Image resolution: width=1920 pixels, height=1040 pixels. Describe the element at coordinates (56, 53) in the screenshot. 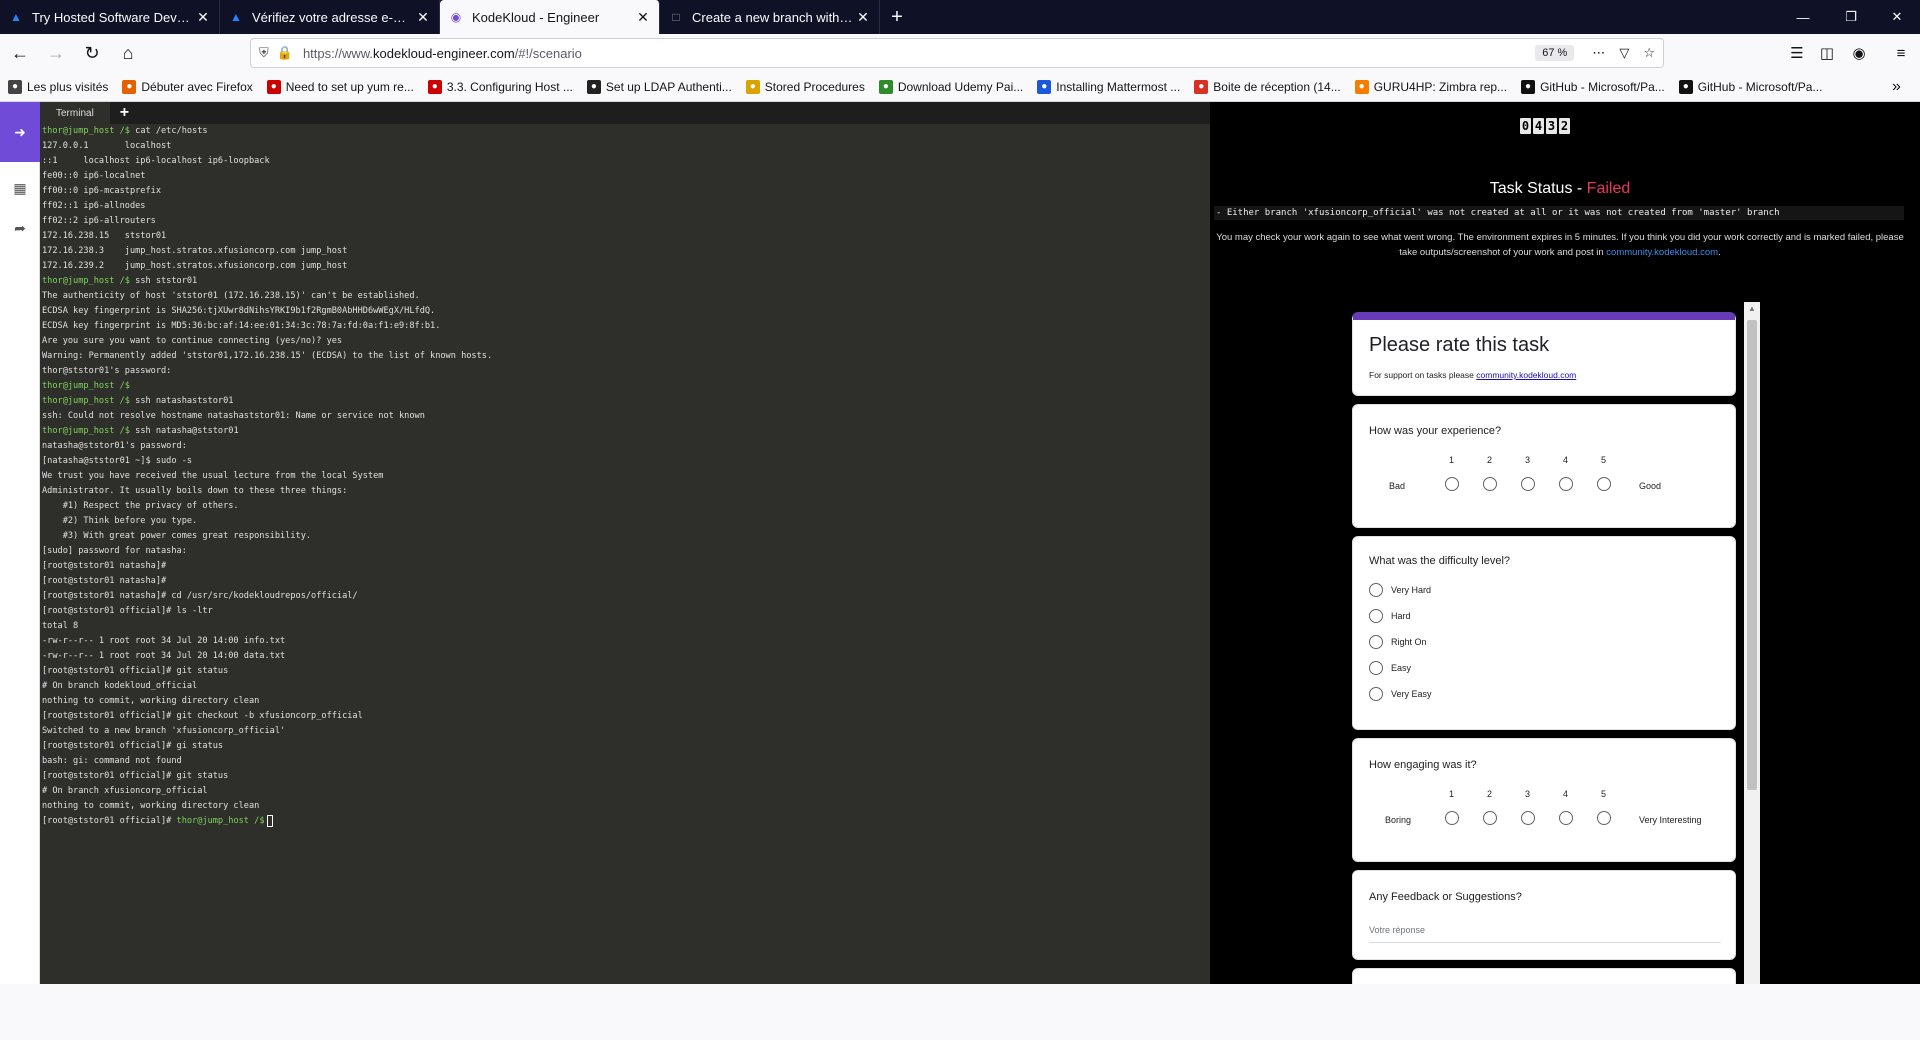

I see `forward-arrow-icon: →` at that location.